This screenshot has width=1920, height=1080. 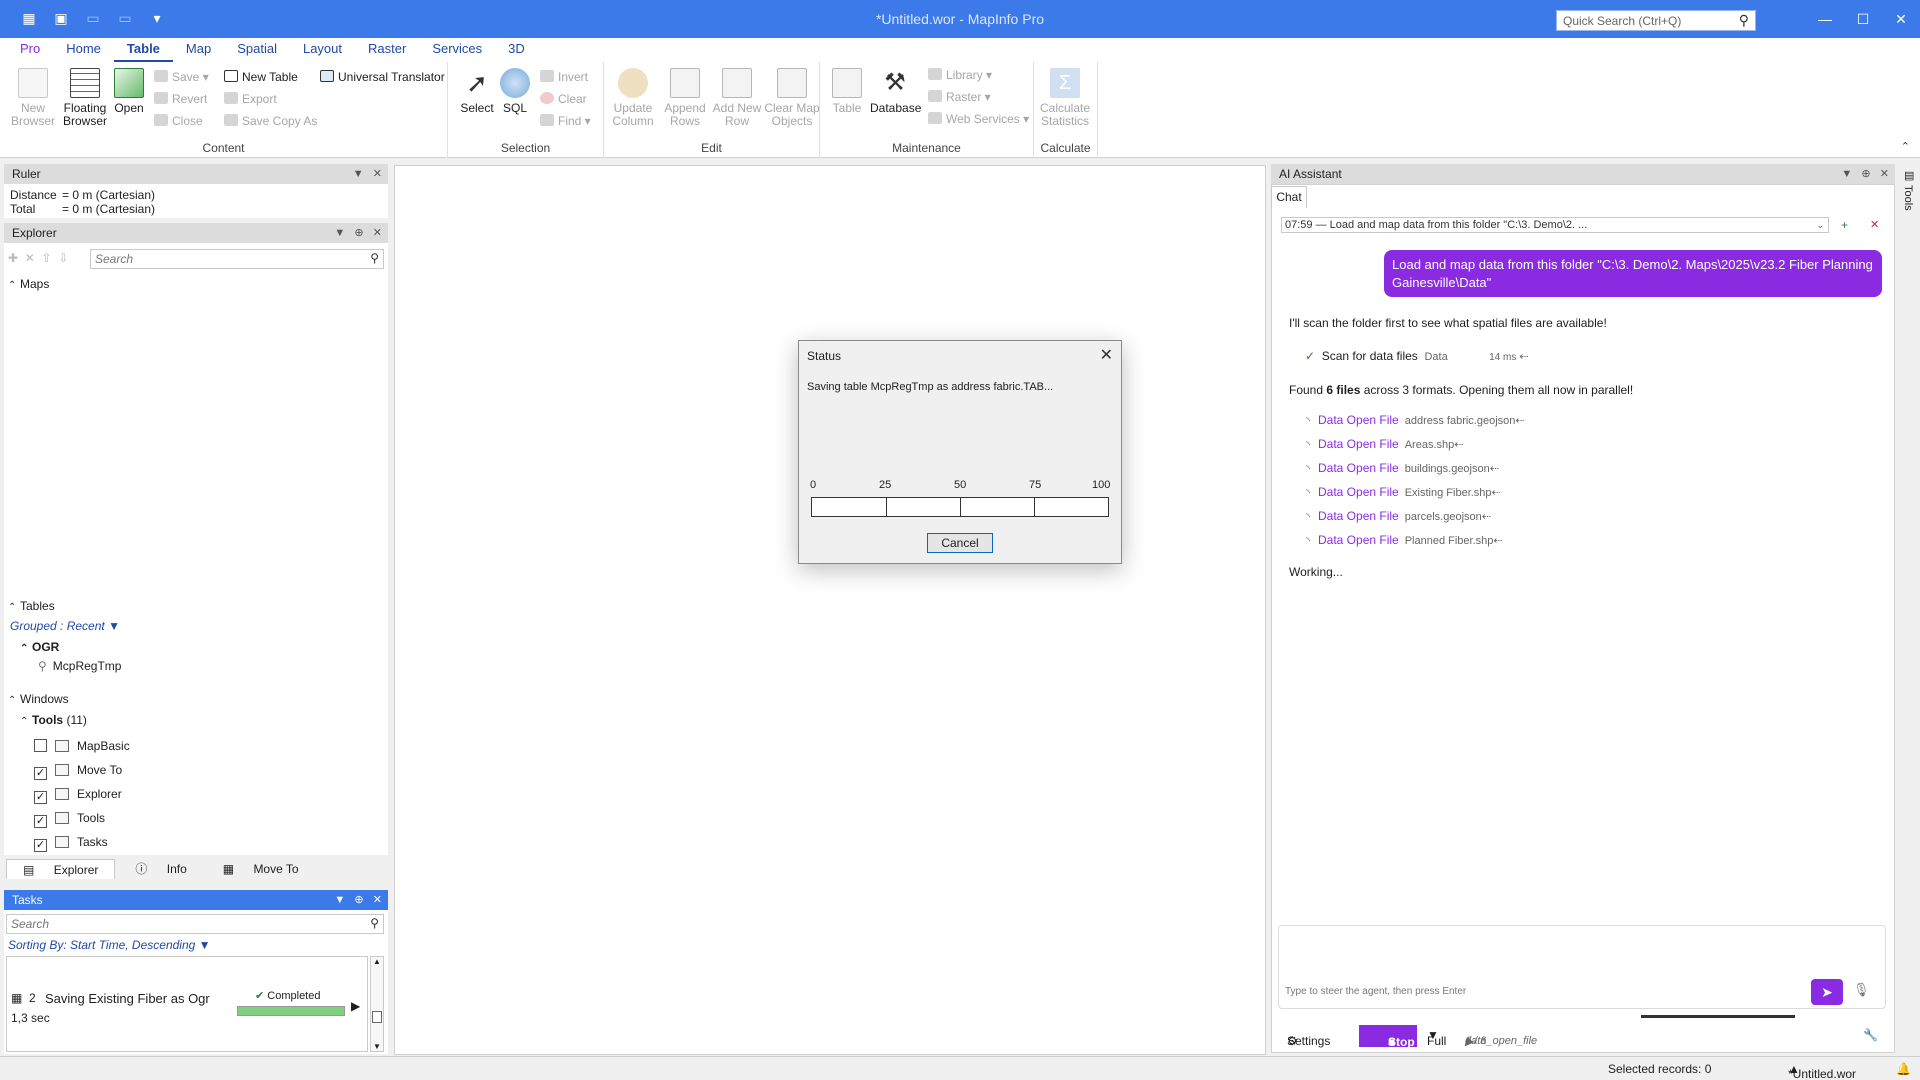 I want to click on database-button: ⚒ Database, so click(x=895, y=91).